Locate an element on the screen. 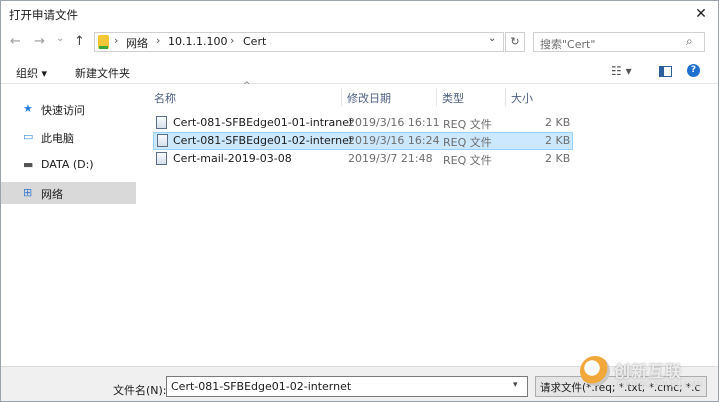  filename-value: Cert-081-SFBEdge01-02-internet is located at coordinates (261, 386).